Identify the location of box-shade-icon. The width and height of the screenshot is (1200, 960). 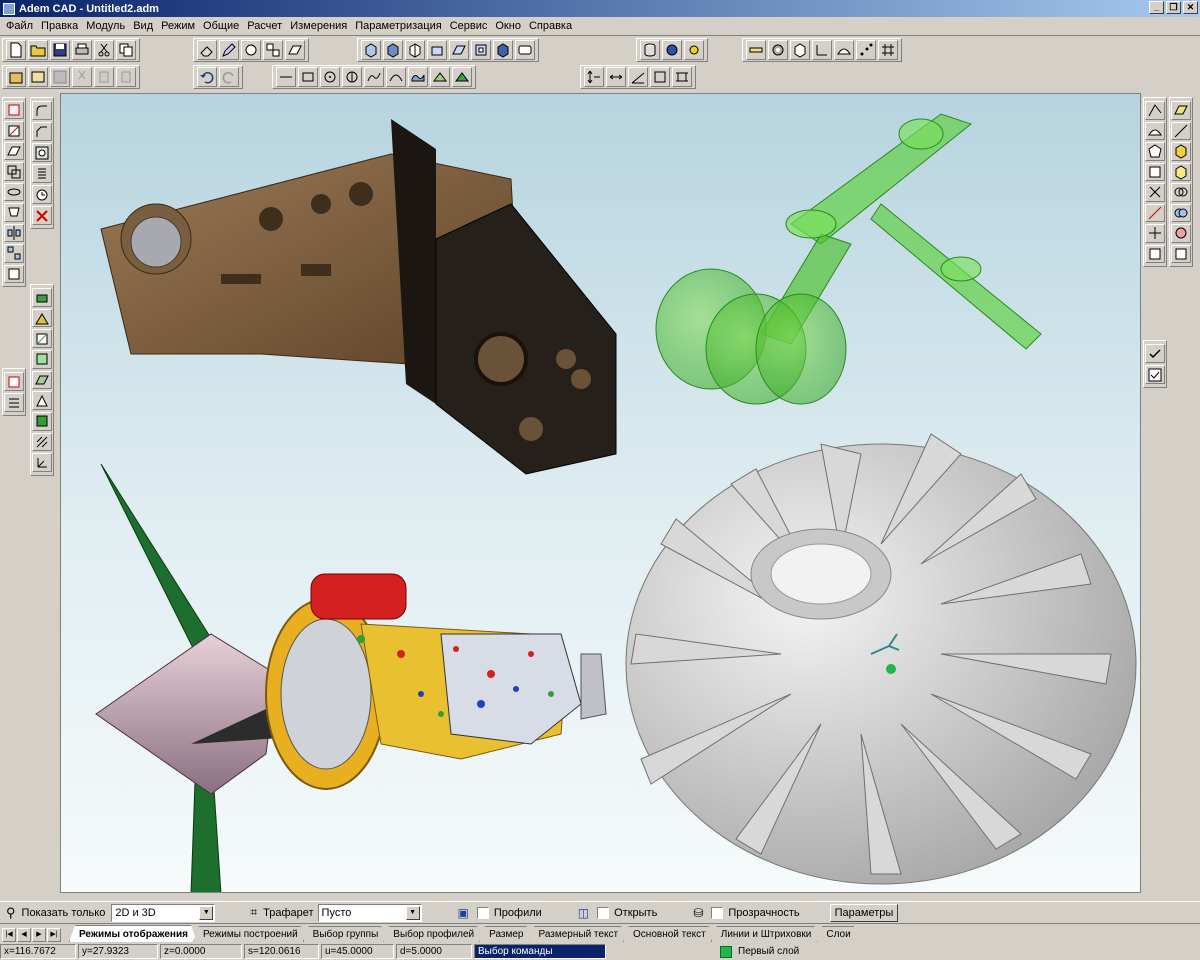
(393, 50).